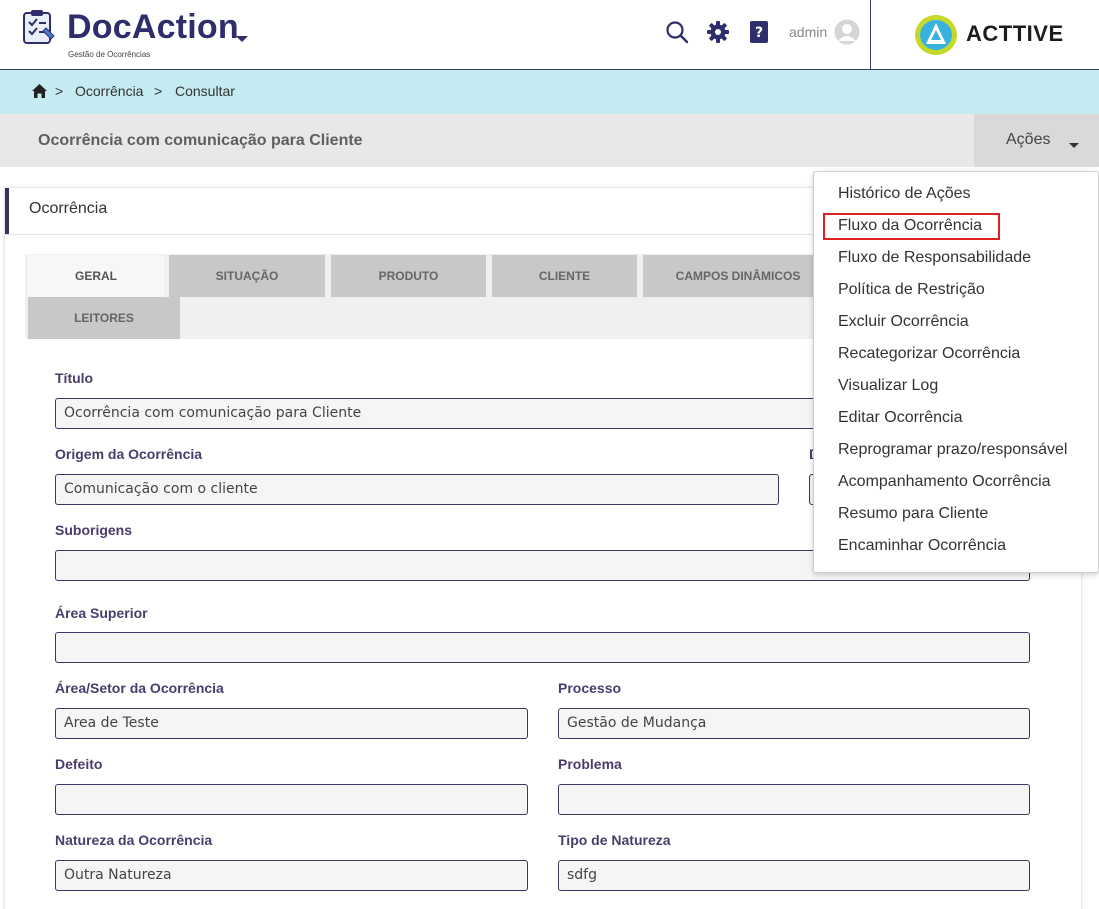 This screenshot has width=1099, height=909. Describe the element at coordinates (564, 276) in the screenshot. I see `tab-cliente: CLIENTE` at that location.